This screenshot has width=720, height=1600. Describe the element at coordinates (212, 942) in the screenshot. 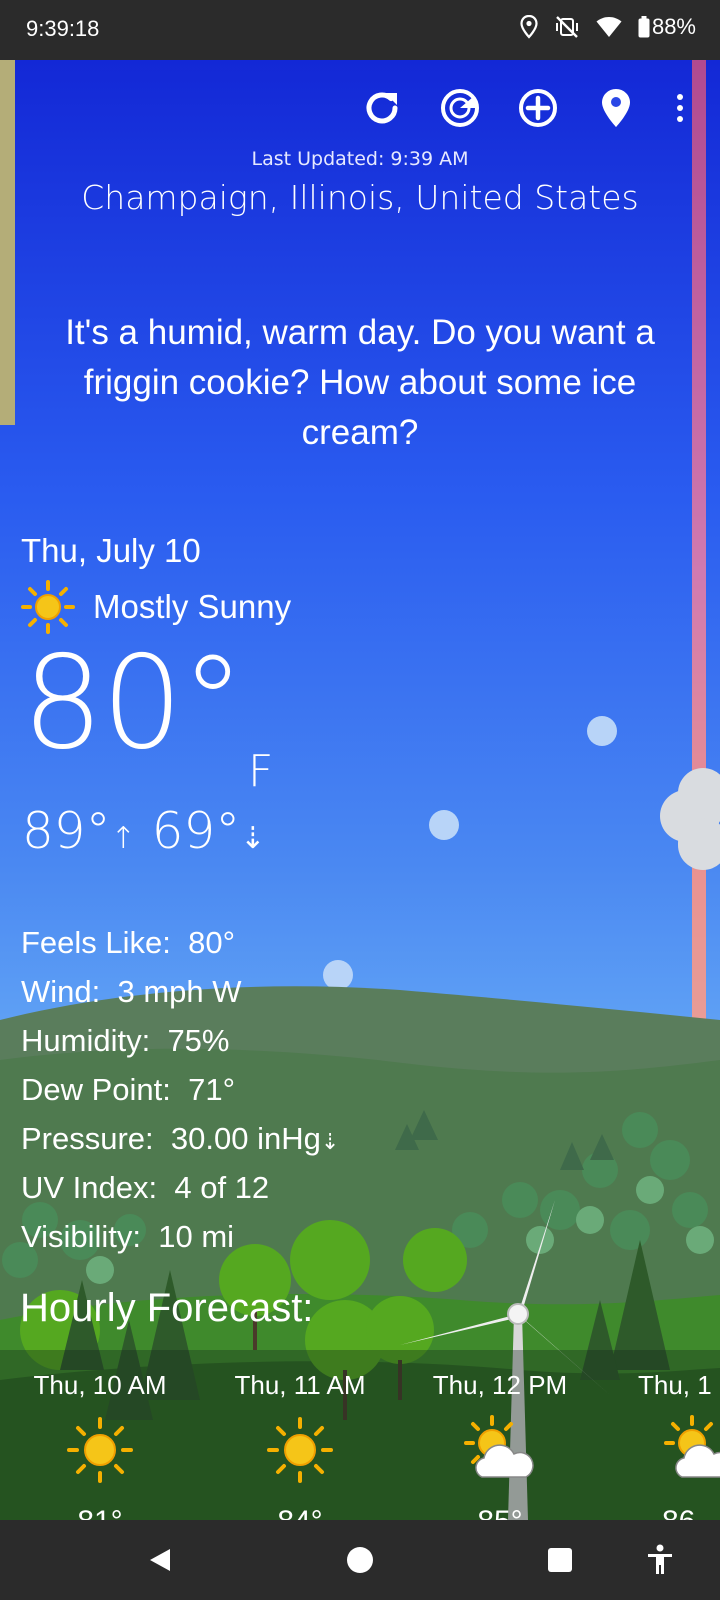

I see `detail-value: 80°` at that location.